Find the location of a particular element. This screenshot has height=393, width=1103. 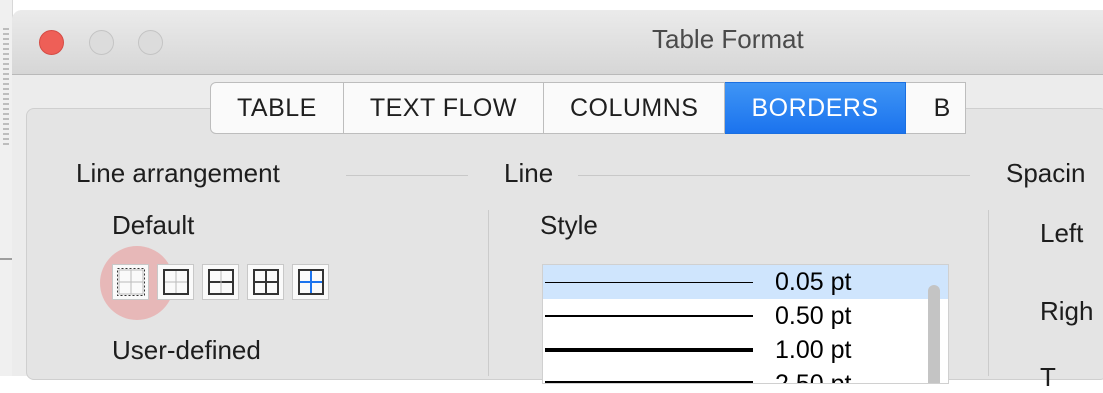

style-label: Style is located at coordinates (569, 225).